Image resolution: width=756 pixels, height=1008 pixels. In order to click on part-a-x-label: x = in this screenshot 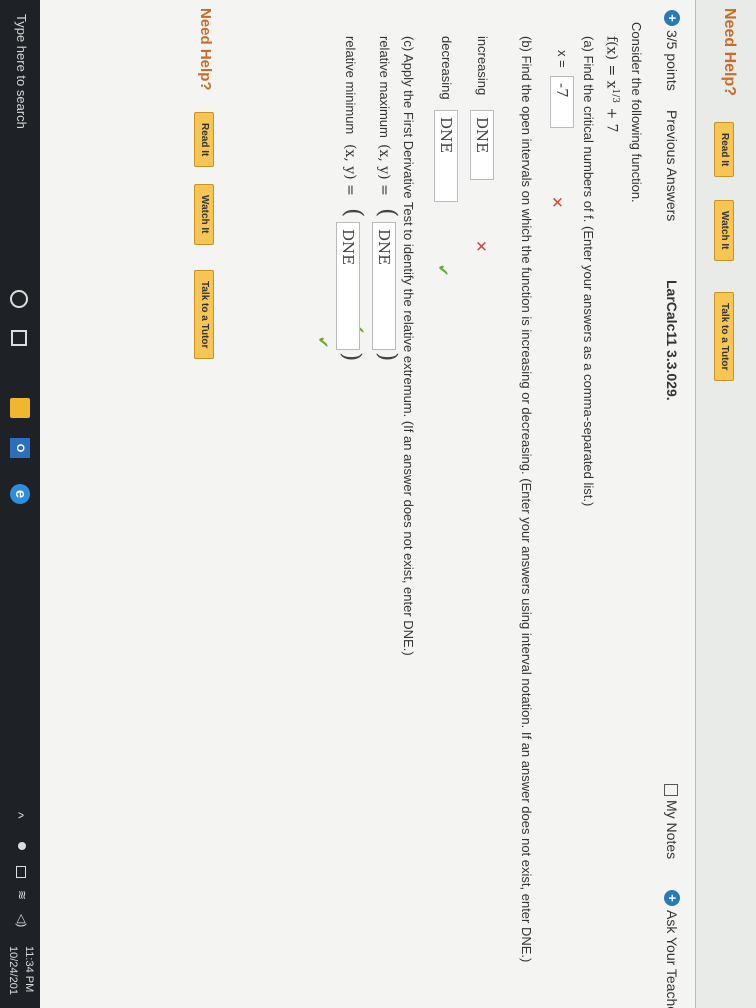, I will do `click(562, 59)`.